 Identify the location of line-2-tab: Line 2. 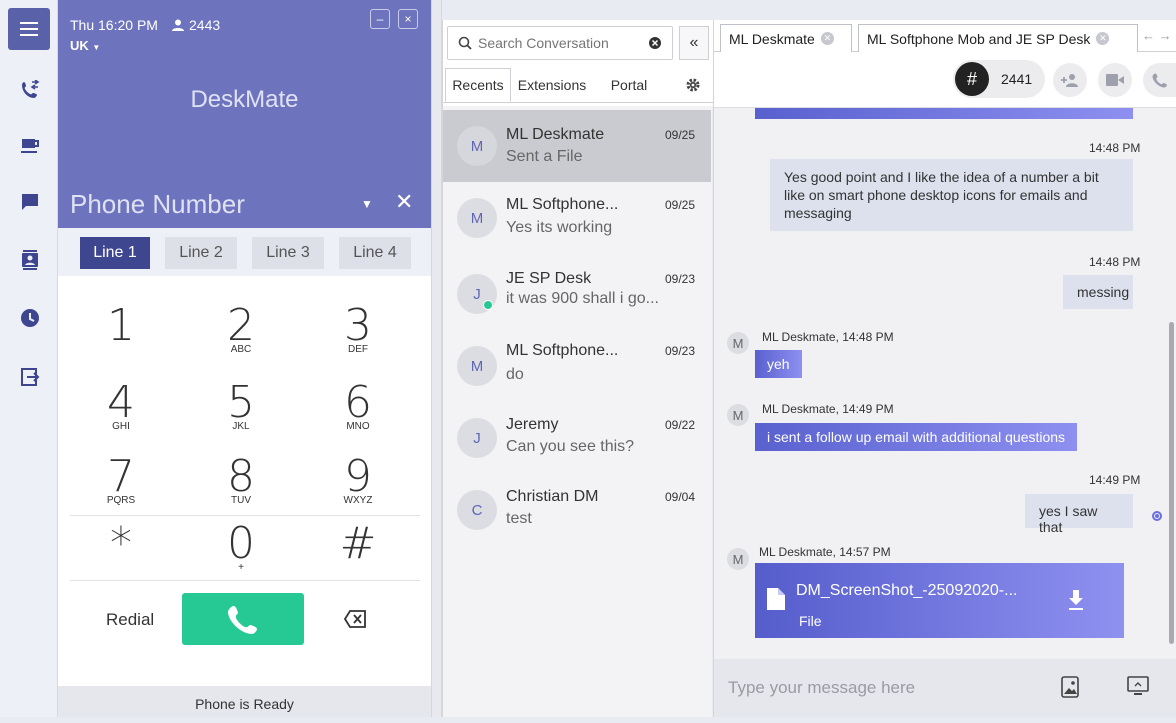
(201, 253).